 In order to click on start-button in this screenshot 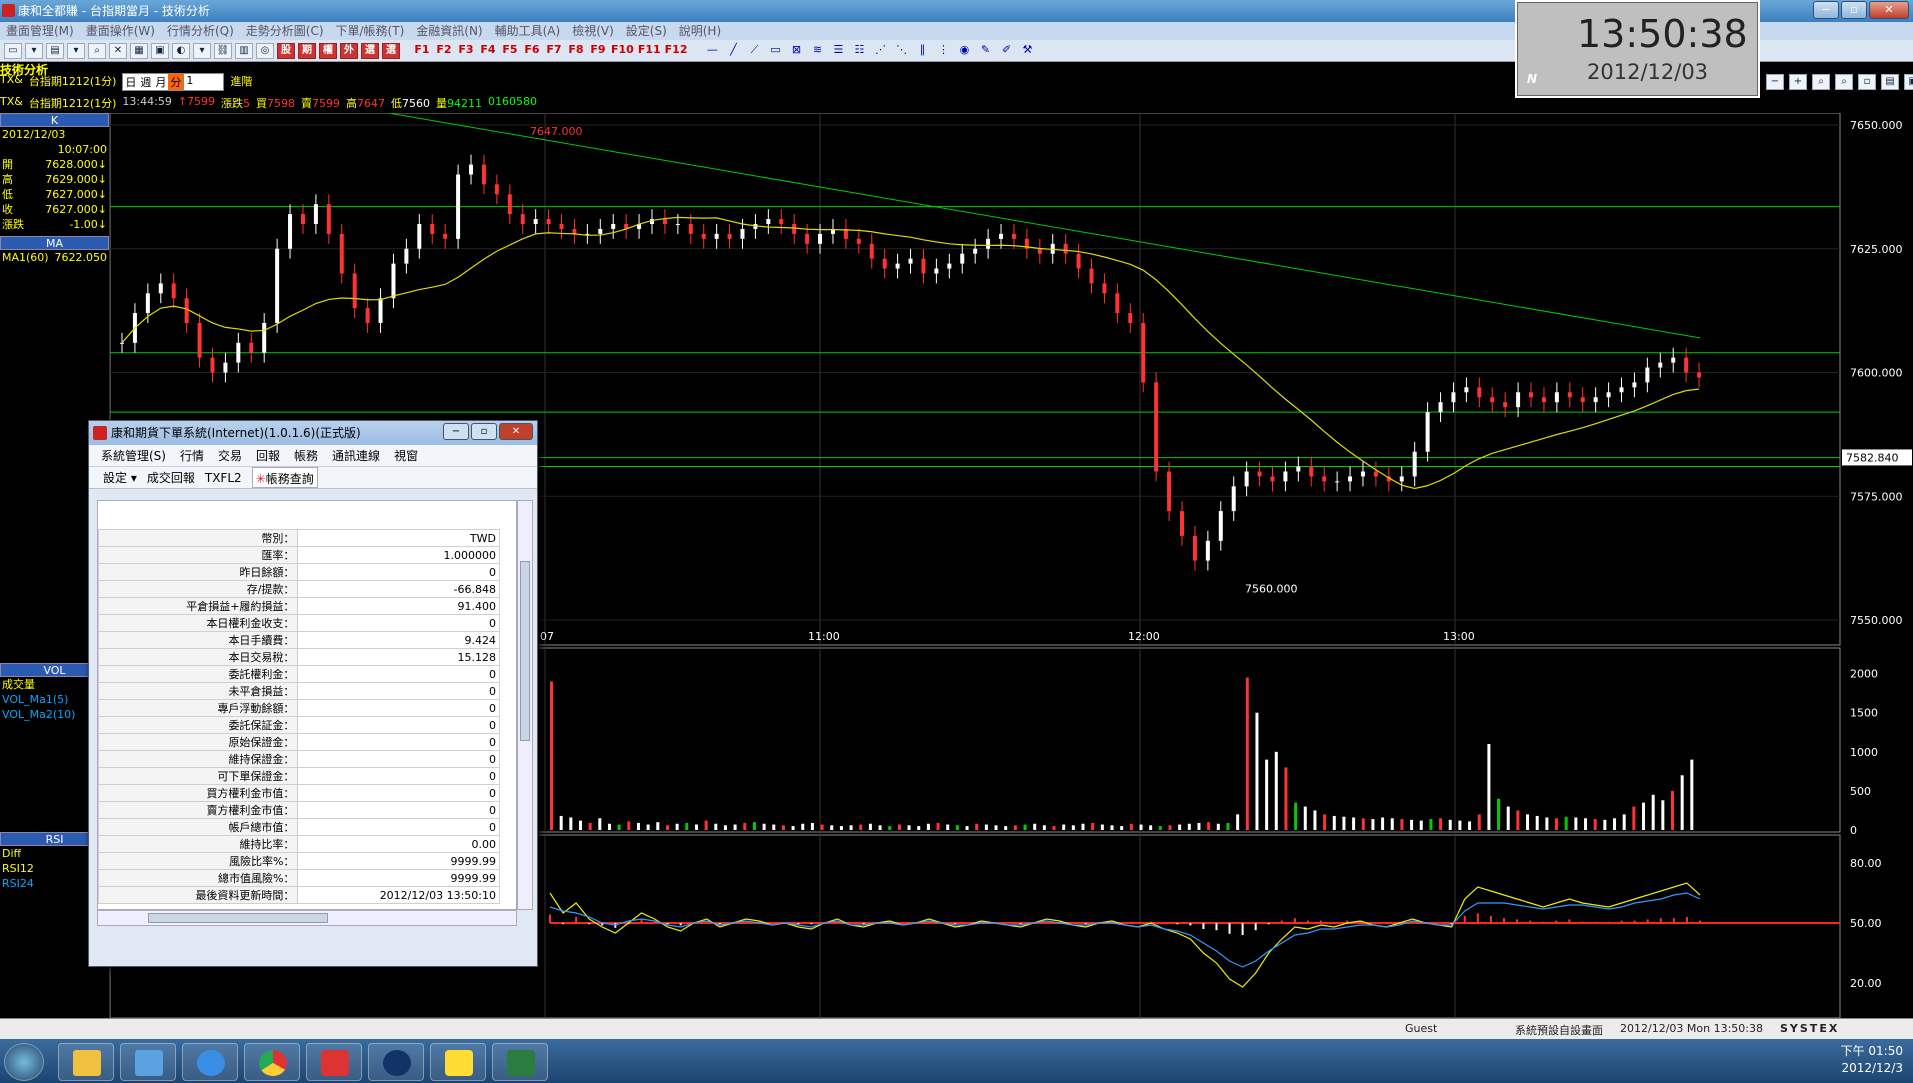, I will do `click(24, 1062)`.